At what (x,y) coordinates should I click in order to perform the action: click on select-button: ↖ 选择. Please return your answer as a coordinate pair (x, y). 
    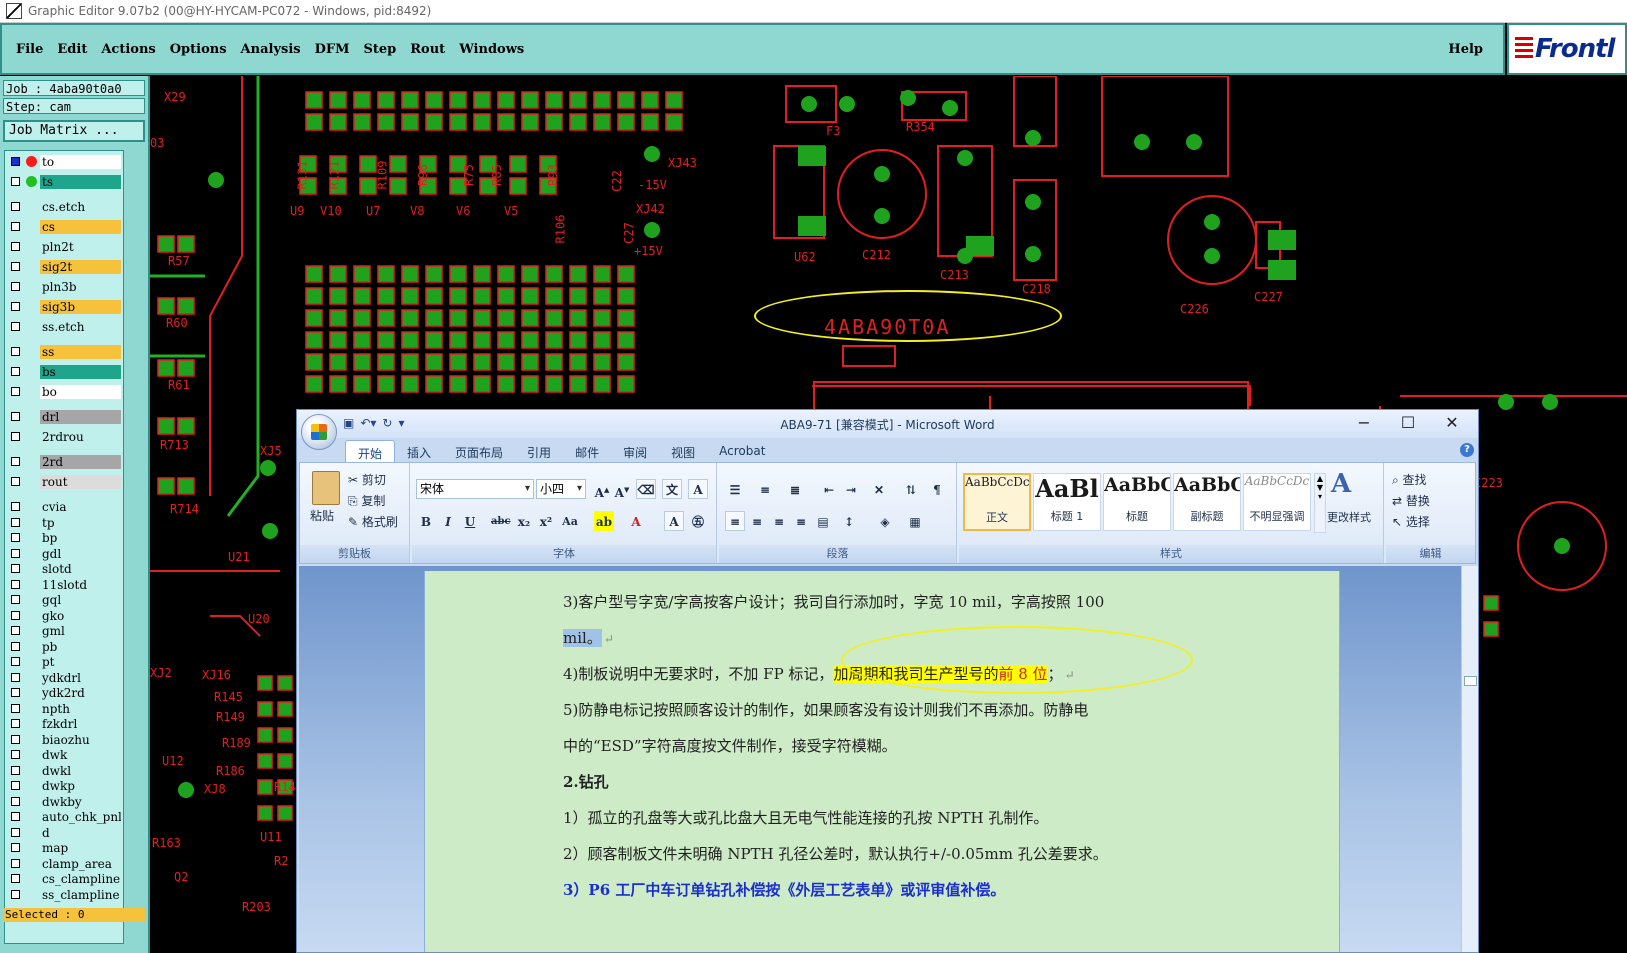
    Looking at the image, I should click on (1411, 521).